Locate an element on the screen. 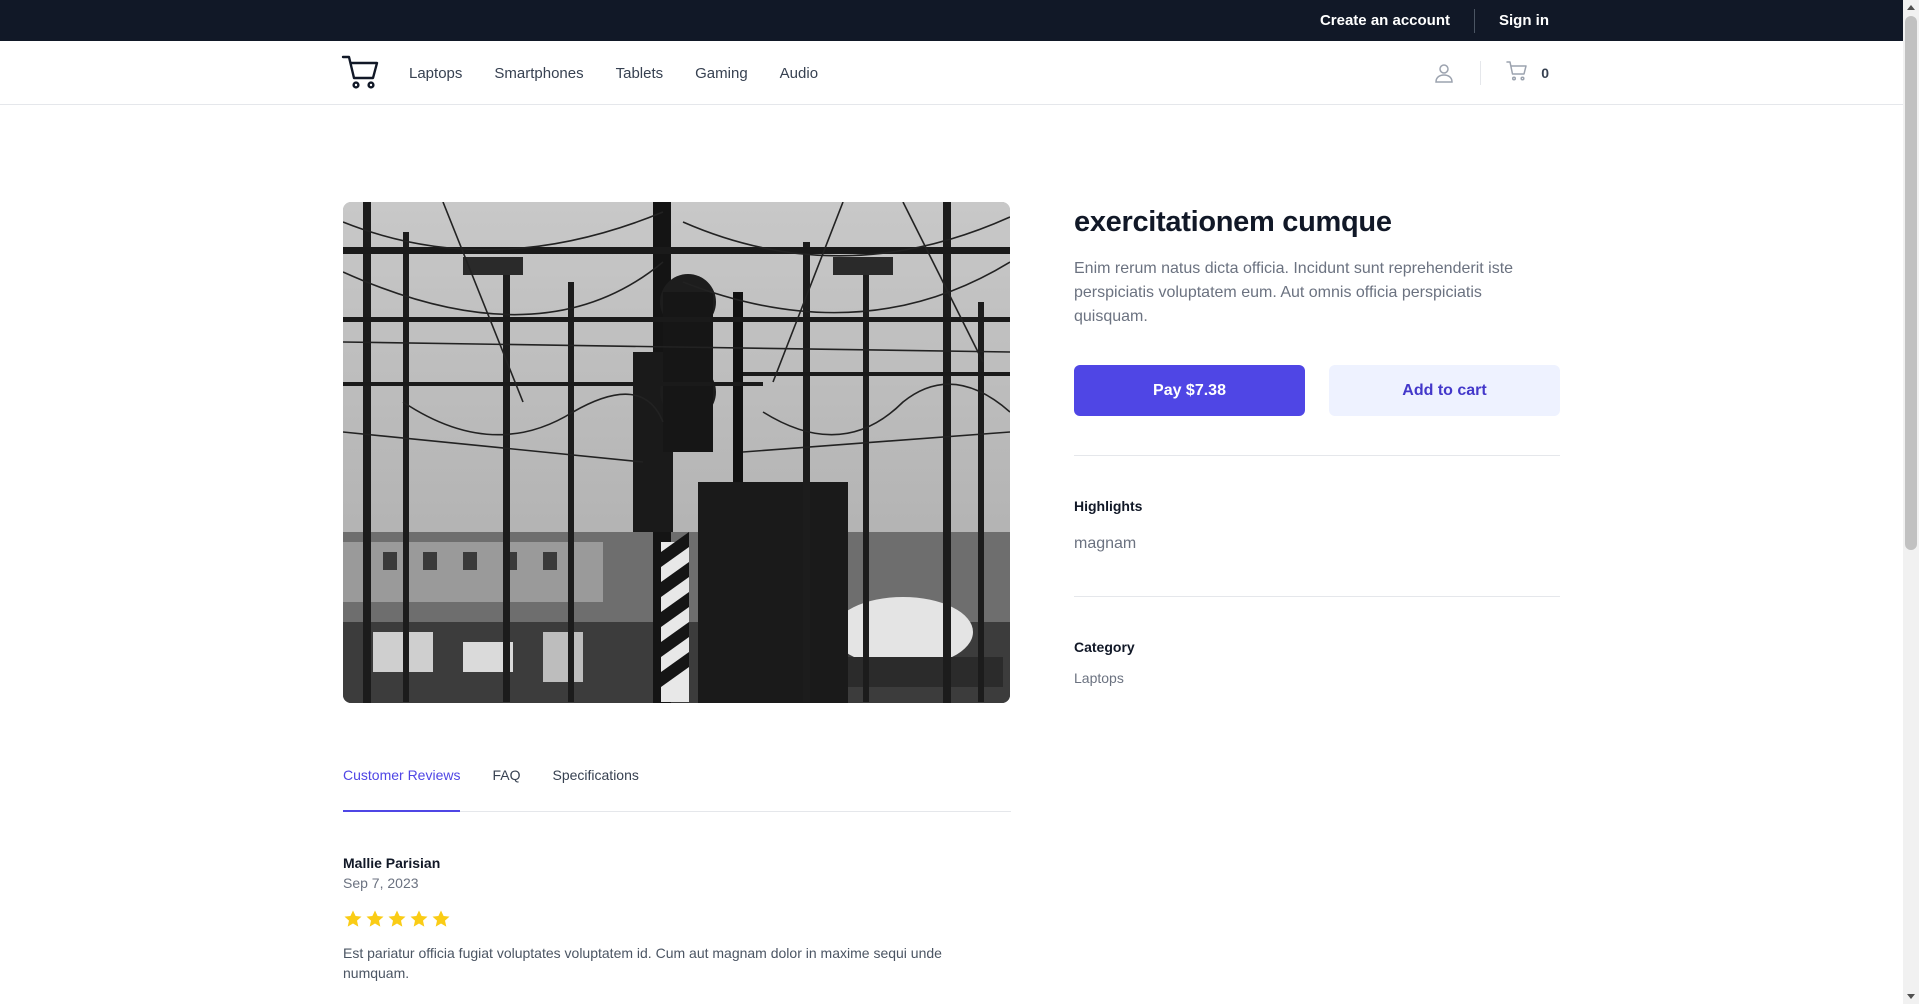 Image resolution: width=1919 pixels, height=1004 pixels. cart-count: 0 is located at coordinates (1545, 73).